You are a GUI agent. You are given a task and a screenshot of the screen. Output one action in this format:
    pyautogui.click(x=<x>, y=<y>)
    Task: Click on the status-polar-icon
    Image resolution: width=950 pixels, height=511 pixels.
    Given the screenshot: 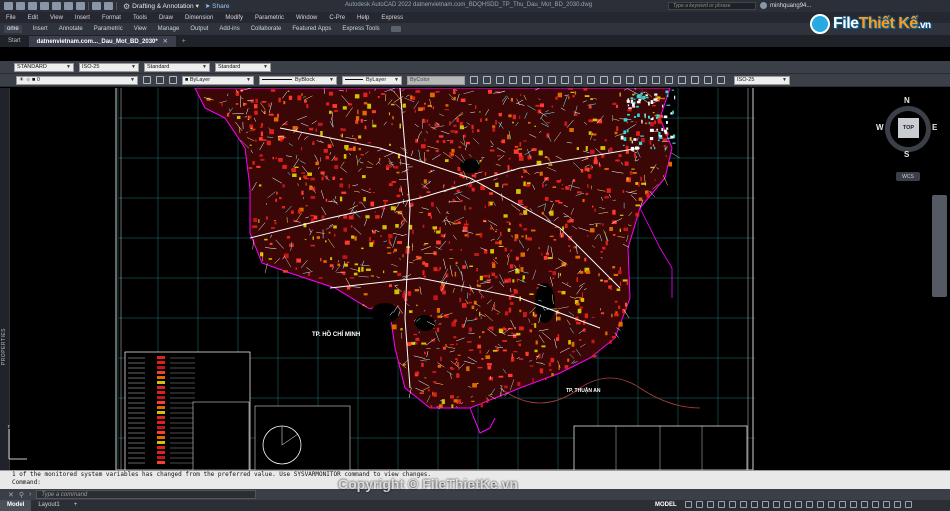 What is the action you would take?
    pyautogui.click(x=721, y=504)
    